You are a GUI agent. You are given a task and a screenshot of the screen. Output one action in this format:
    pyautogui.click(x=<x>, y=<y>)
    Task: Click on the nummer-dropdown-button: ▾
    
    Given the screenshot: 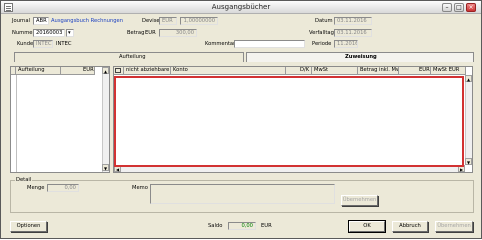 What is the action you would take?
    pyautogui.click(x=70, y=33)
    